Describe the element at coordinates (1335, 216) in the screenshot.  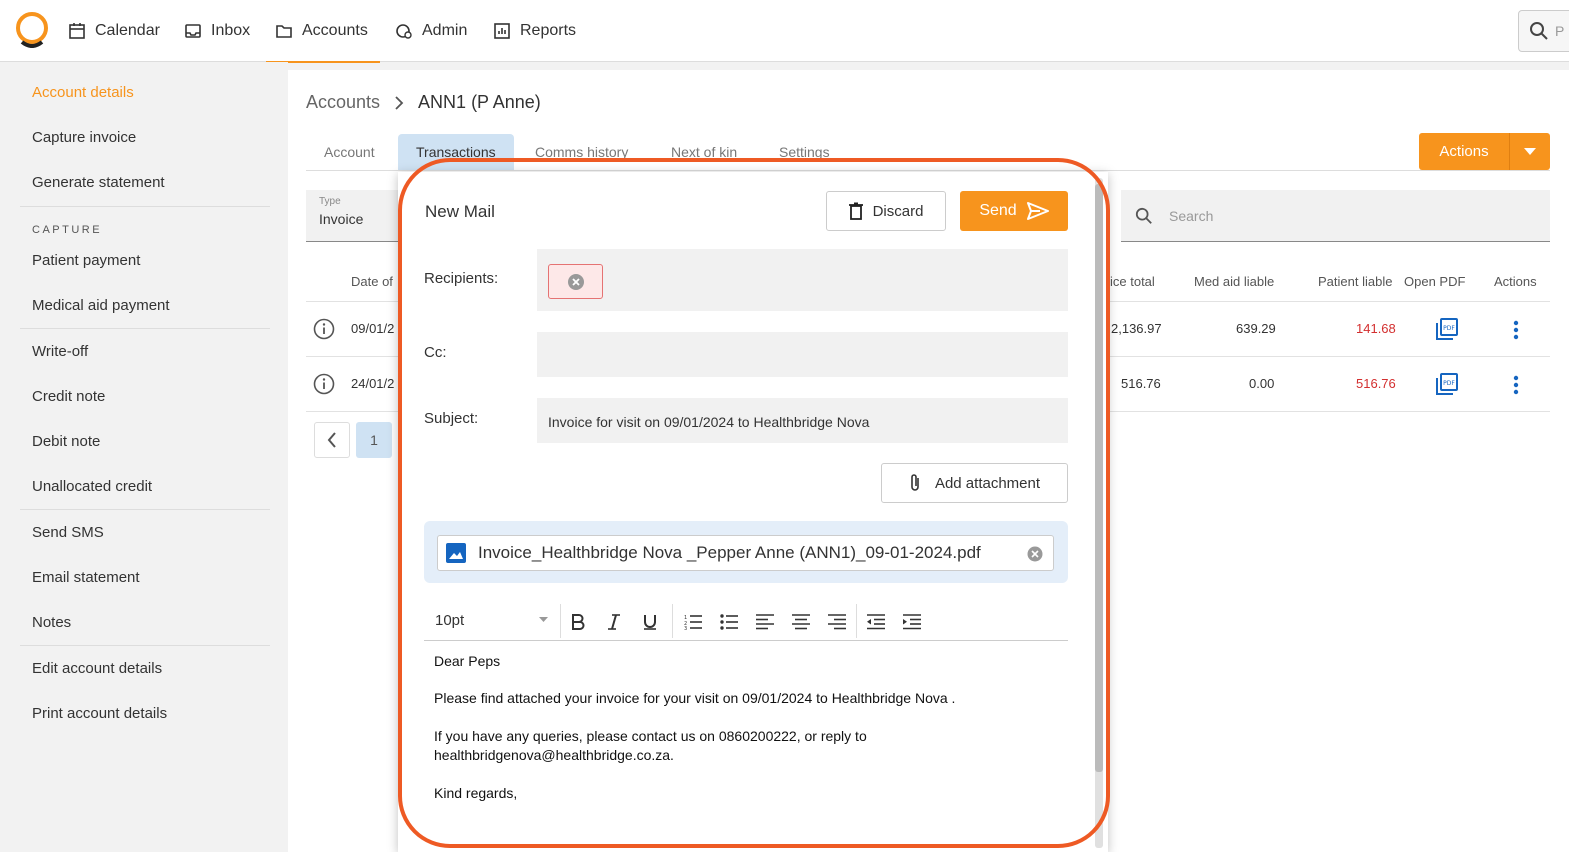
I see `transactions-search: Search` at that location.